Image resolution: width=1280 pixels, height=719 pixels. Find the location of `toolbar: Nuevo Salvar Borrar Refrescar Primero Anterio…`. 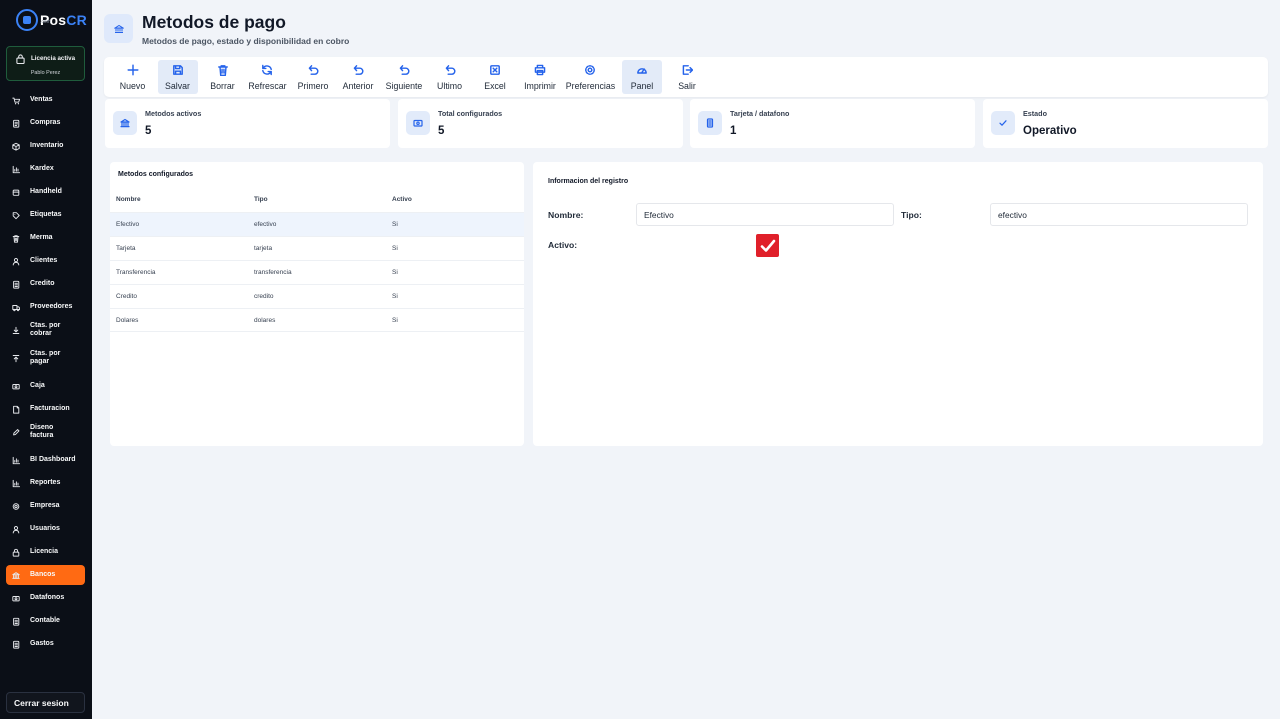

toolbar: Nuevo Salvar Borrar Refrescar Primero Anterio… is located at coordinates (686, 77).